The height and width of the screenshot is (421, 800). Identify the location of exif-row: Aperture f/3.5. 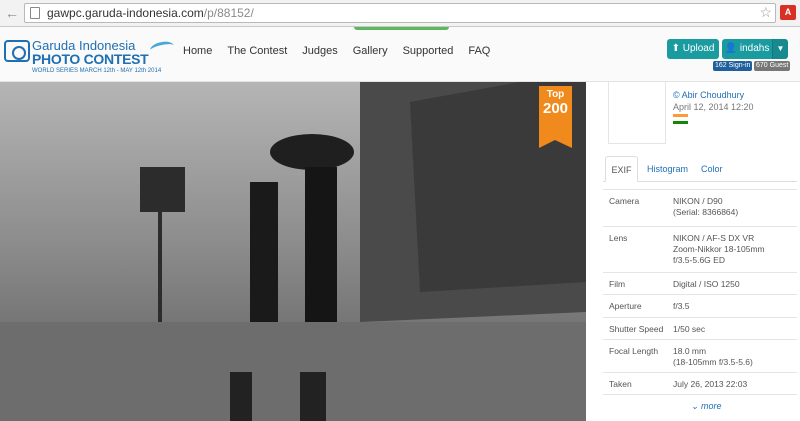
(700, 306).